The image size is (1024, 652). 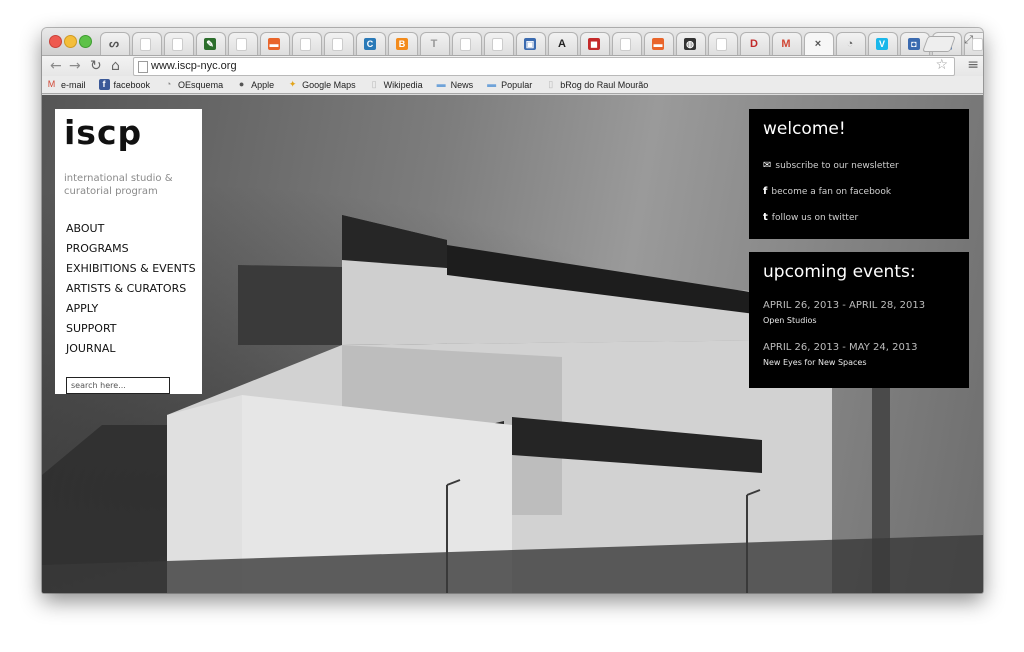 I want to click on reload-icon: ↻, so click(x=96, y=66).